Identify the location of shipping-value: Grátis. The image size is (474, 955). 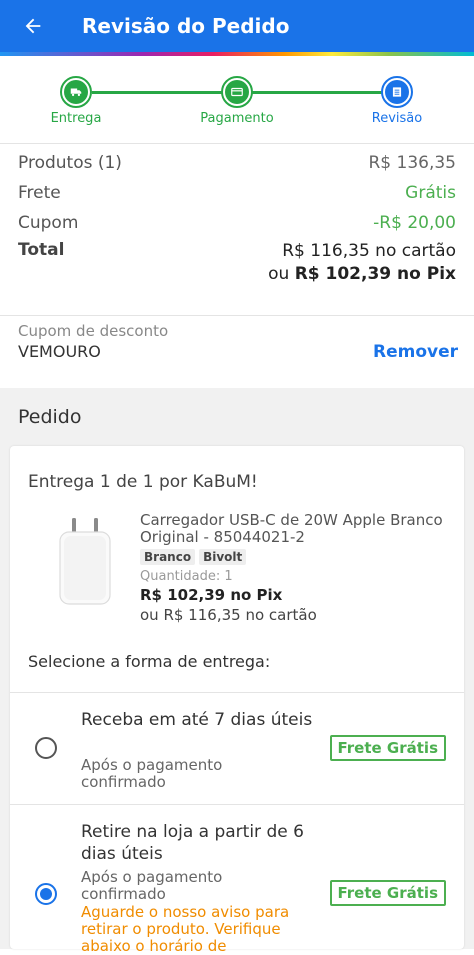
(430, 193).